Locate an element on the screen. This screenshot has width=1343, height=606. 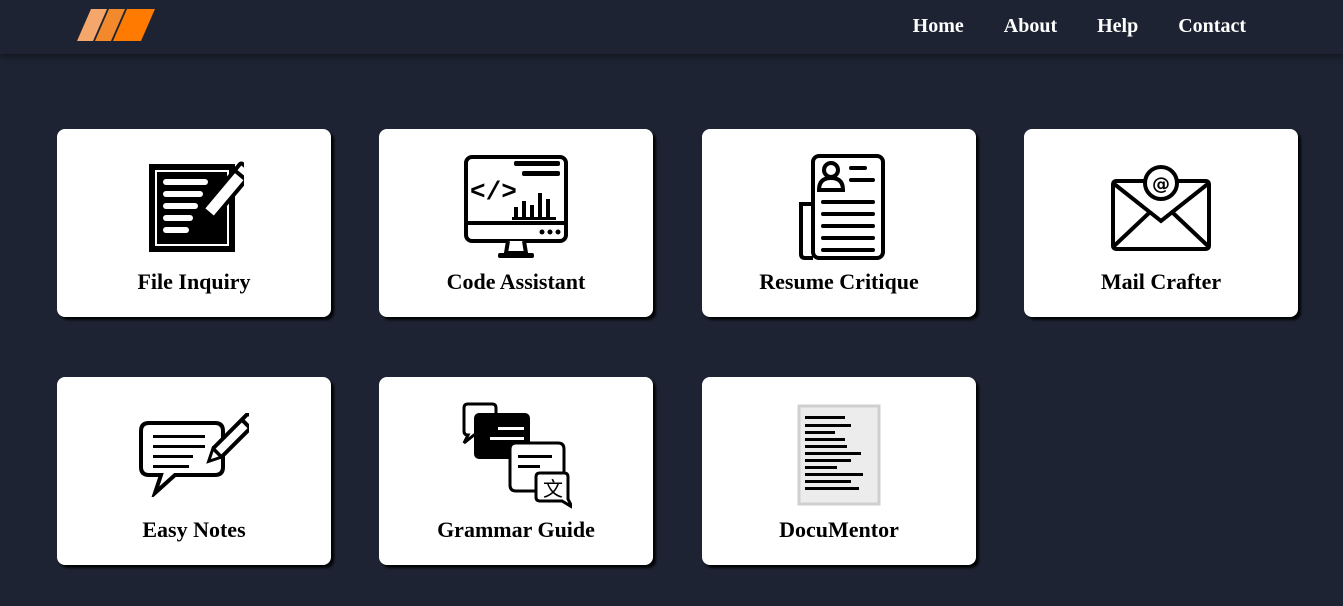
note-chat-pencil-icon is located at coordinates (194, 455).